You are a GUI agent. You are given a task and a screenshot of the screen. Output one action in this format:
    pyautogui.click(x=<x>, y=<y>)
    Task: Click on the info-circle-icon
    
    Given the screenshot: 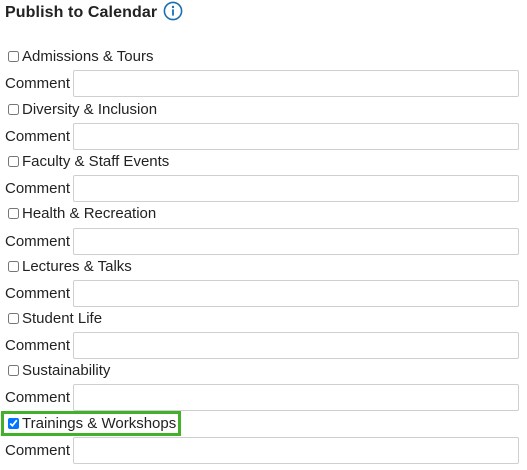 What is the action you would take?
    pyautogui.click(x=173, y=11)
    